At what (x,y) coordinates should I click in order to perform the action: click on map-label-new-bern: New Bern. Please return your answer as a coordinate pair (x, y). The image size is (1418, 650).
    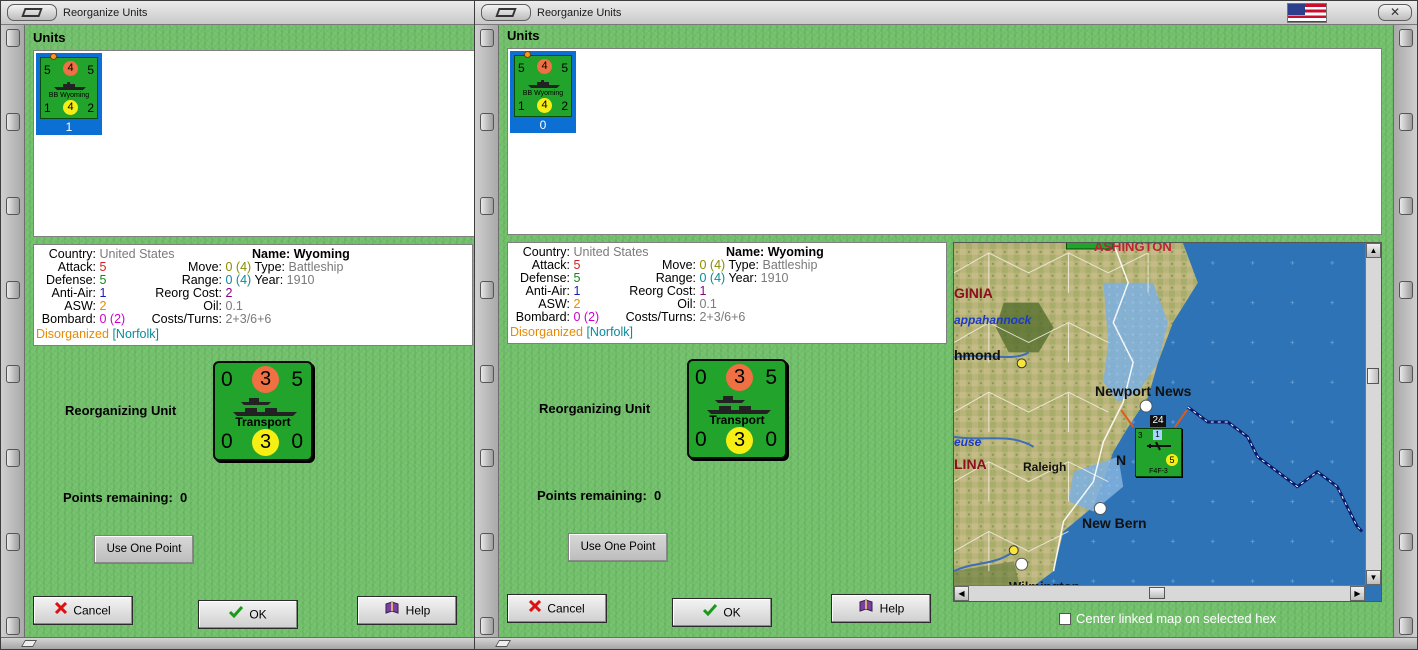
    Looking at the image, I should click on (1114, 523).